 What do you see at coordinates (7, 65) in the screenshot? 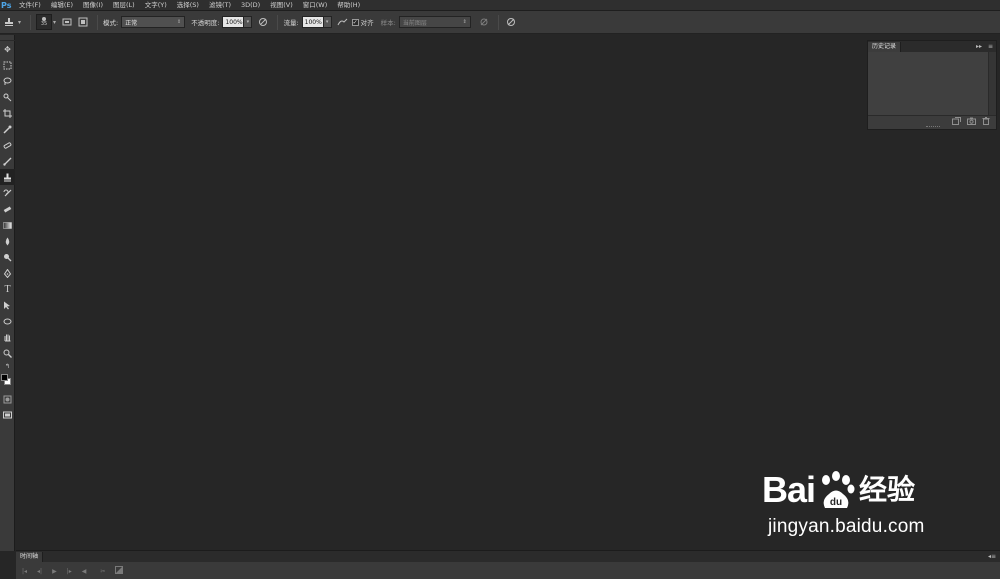
I see `marquee-tool-icon` at bounding box center [7, 65].